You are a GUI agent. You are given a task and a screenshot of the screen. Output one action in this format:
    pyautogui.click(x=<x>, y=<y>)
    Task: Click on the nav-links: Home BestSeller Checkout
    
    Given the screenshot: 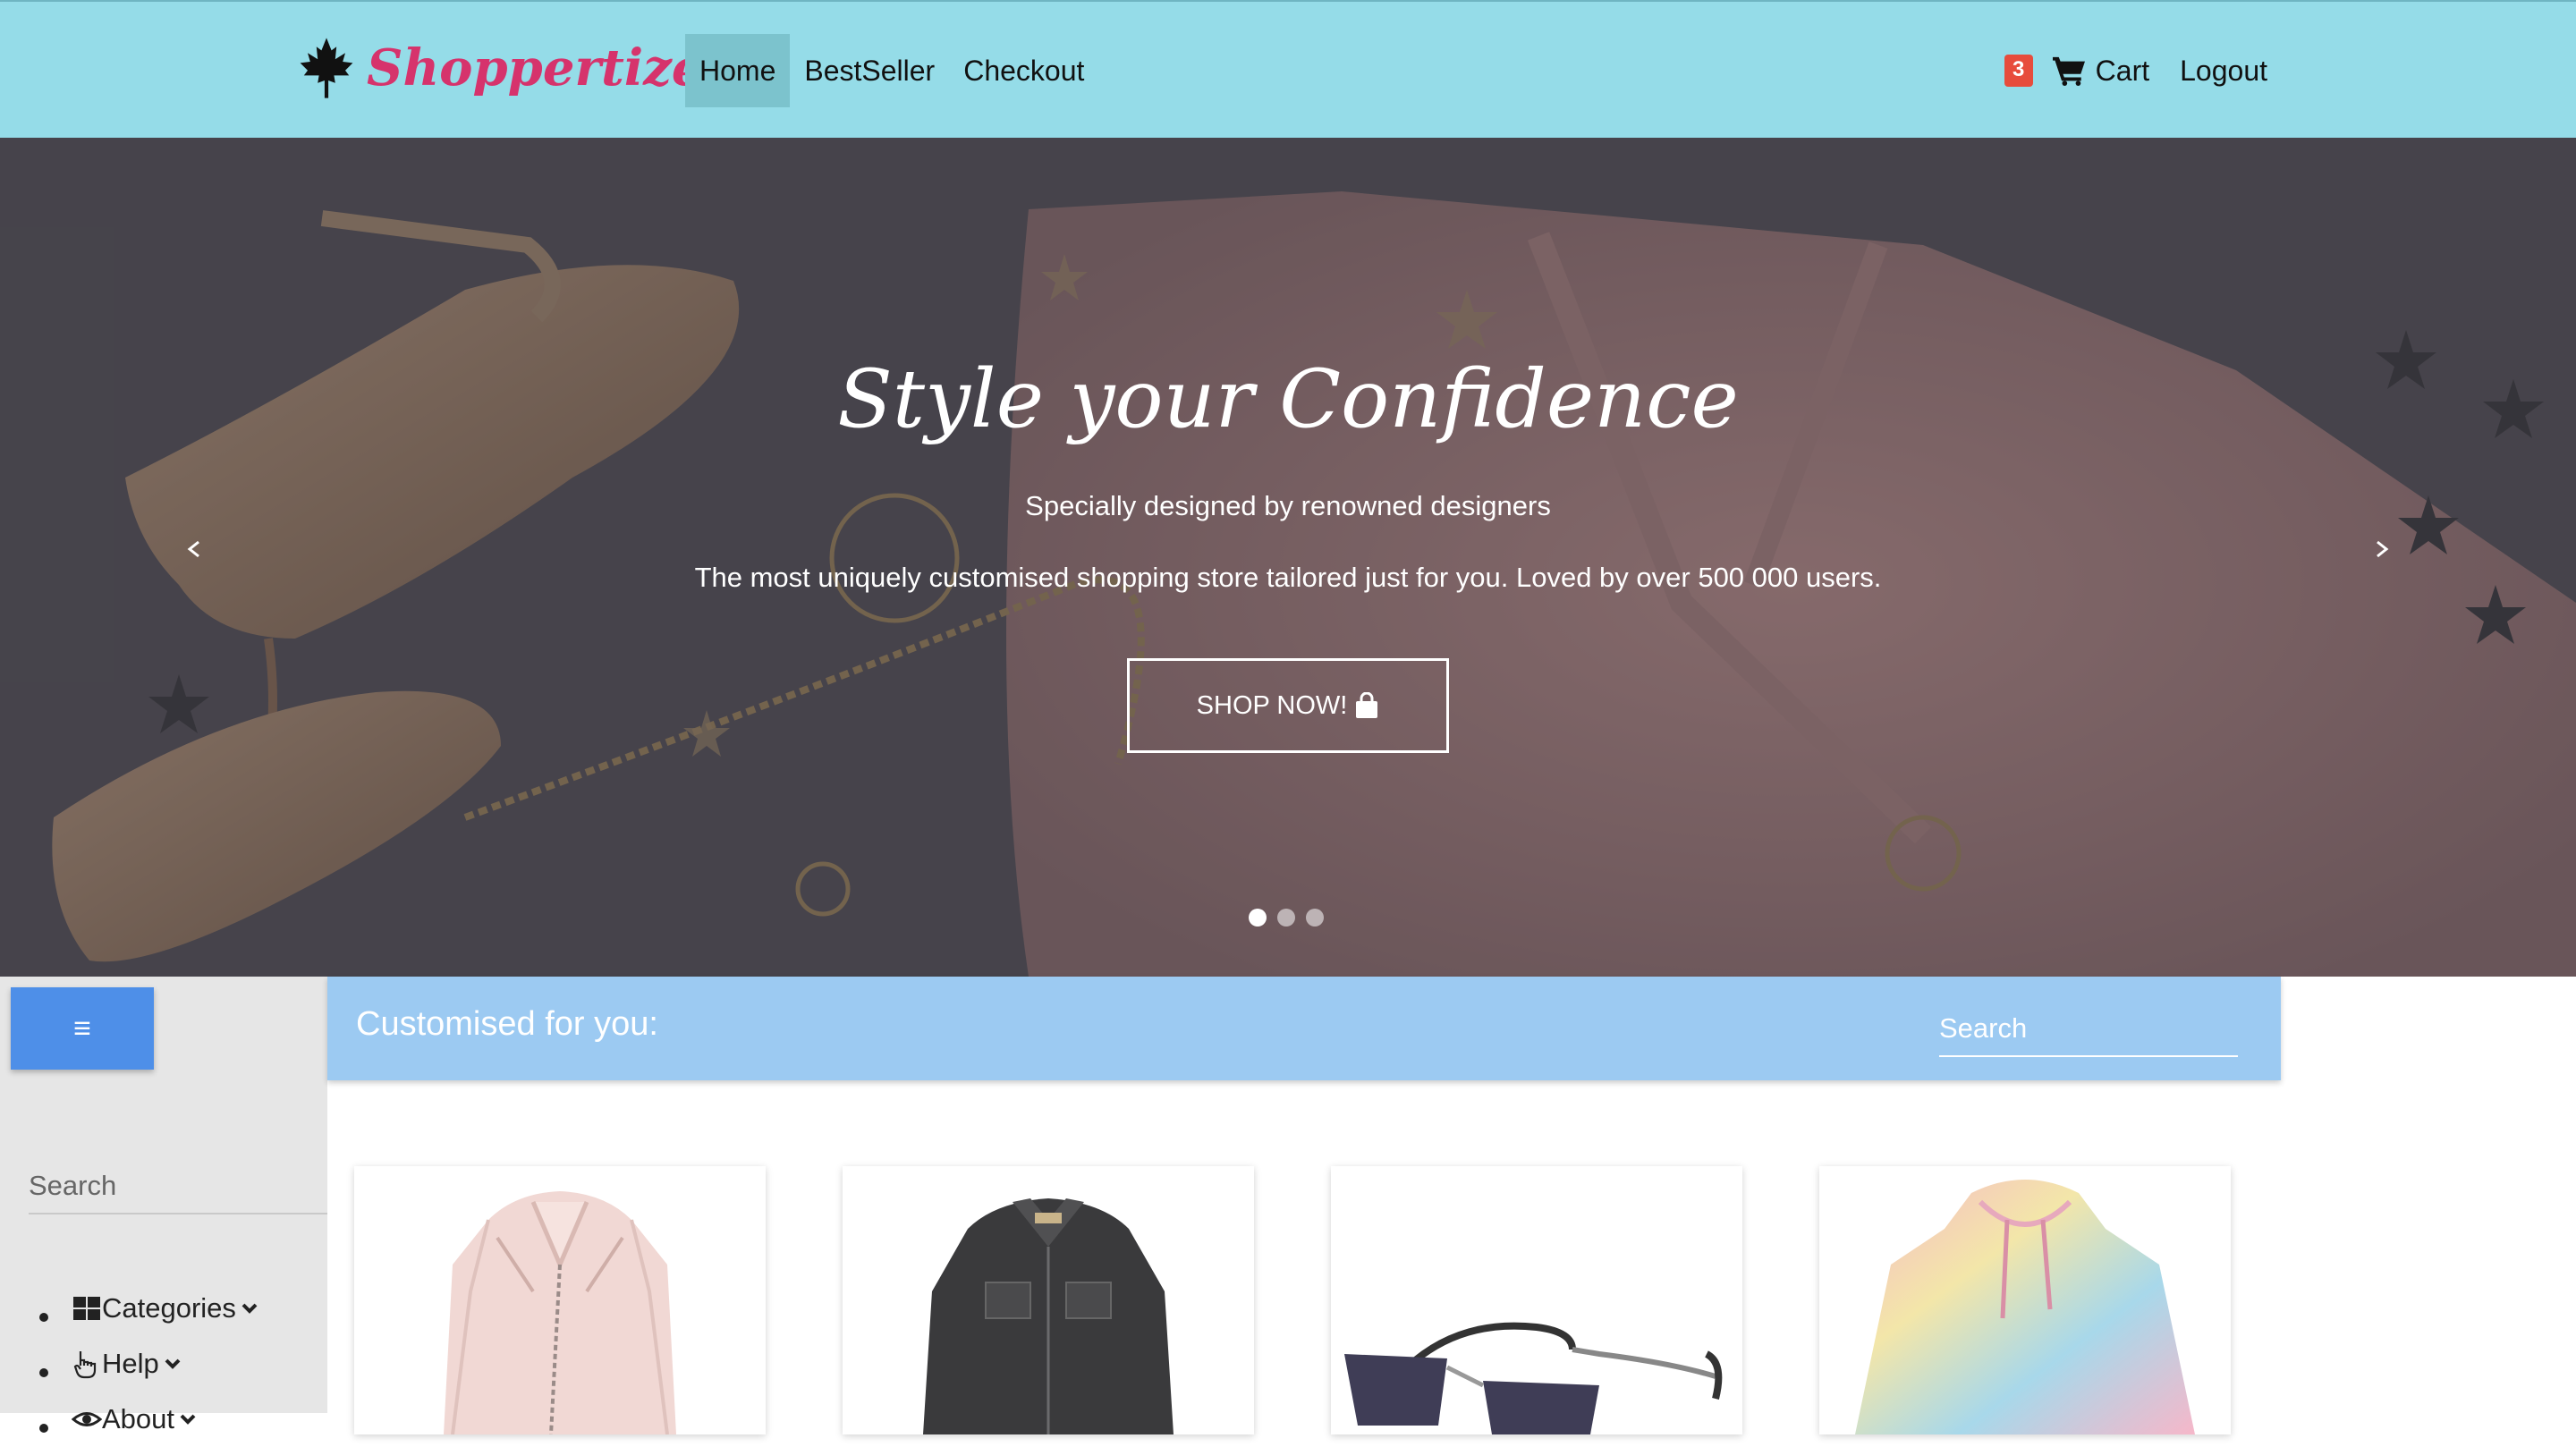 What is the action you would take?
    pyautogui.click(x=891, y=70)
    